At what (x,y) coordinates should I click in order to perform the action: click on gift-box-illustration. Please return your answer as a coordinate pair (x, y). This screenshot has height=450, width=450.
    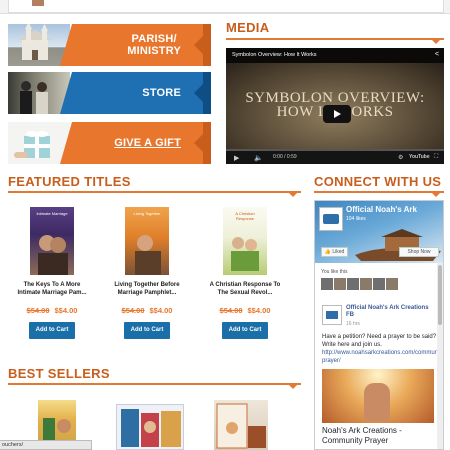
    Looking at the image, I should click on (32, 144).